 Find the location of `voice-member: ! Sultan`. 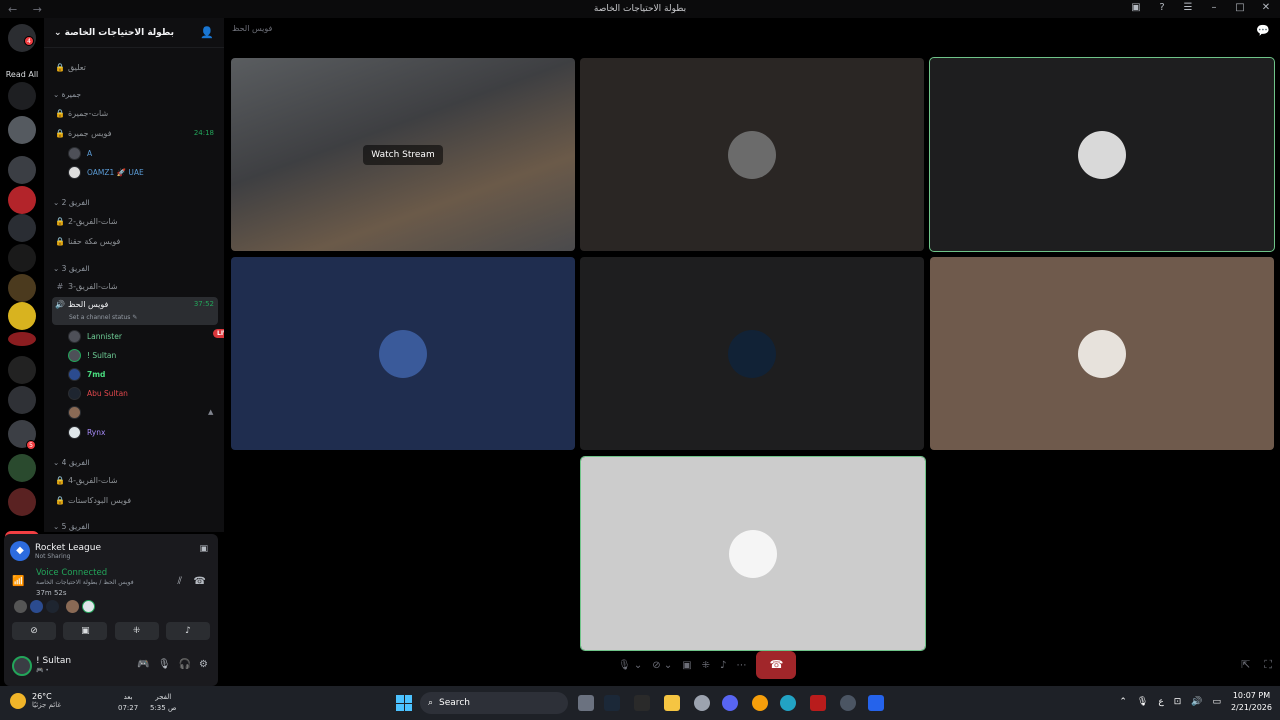

voice-member: ! Sultan is located at coordinates (92, 355).